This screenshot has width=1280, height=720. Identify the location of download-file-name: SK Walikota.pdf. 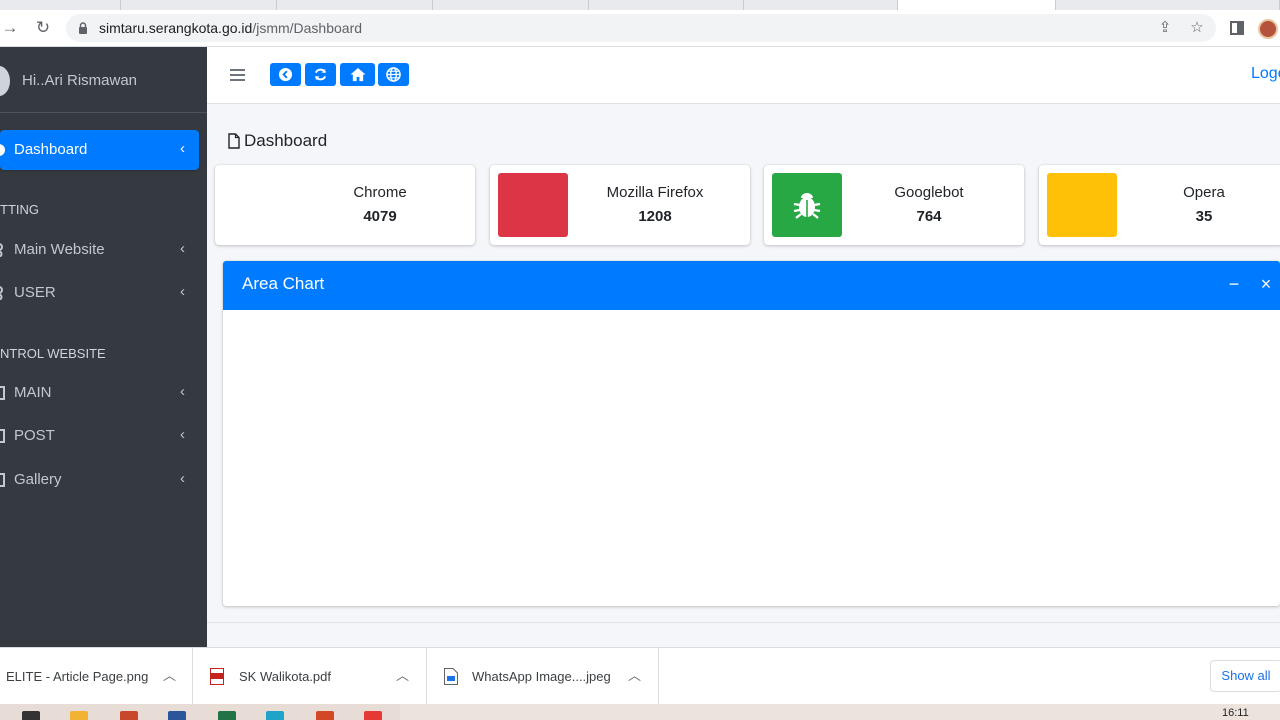
(285, 676).